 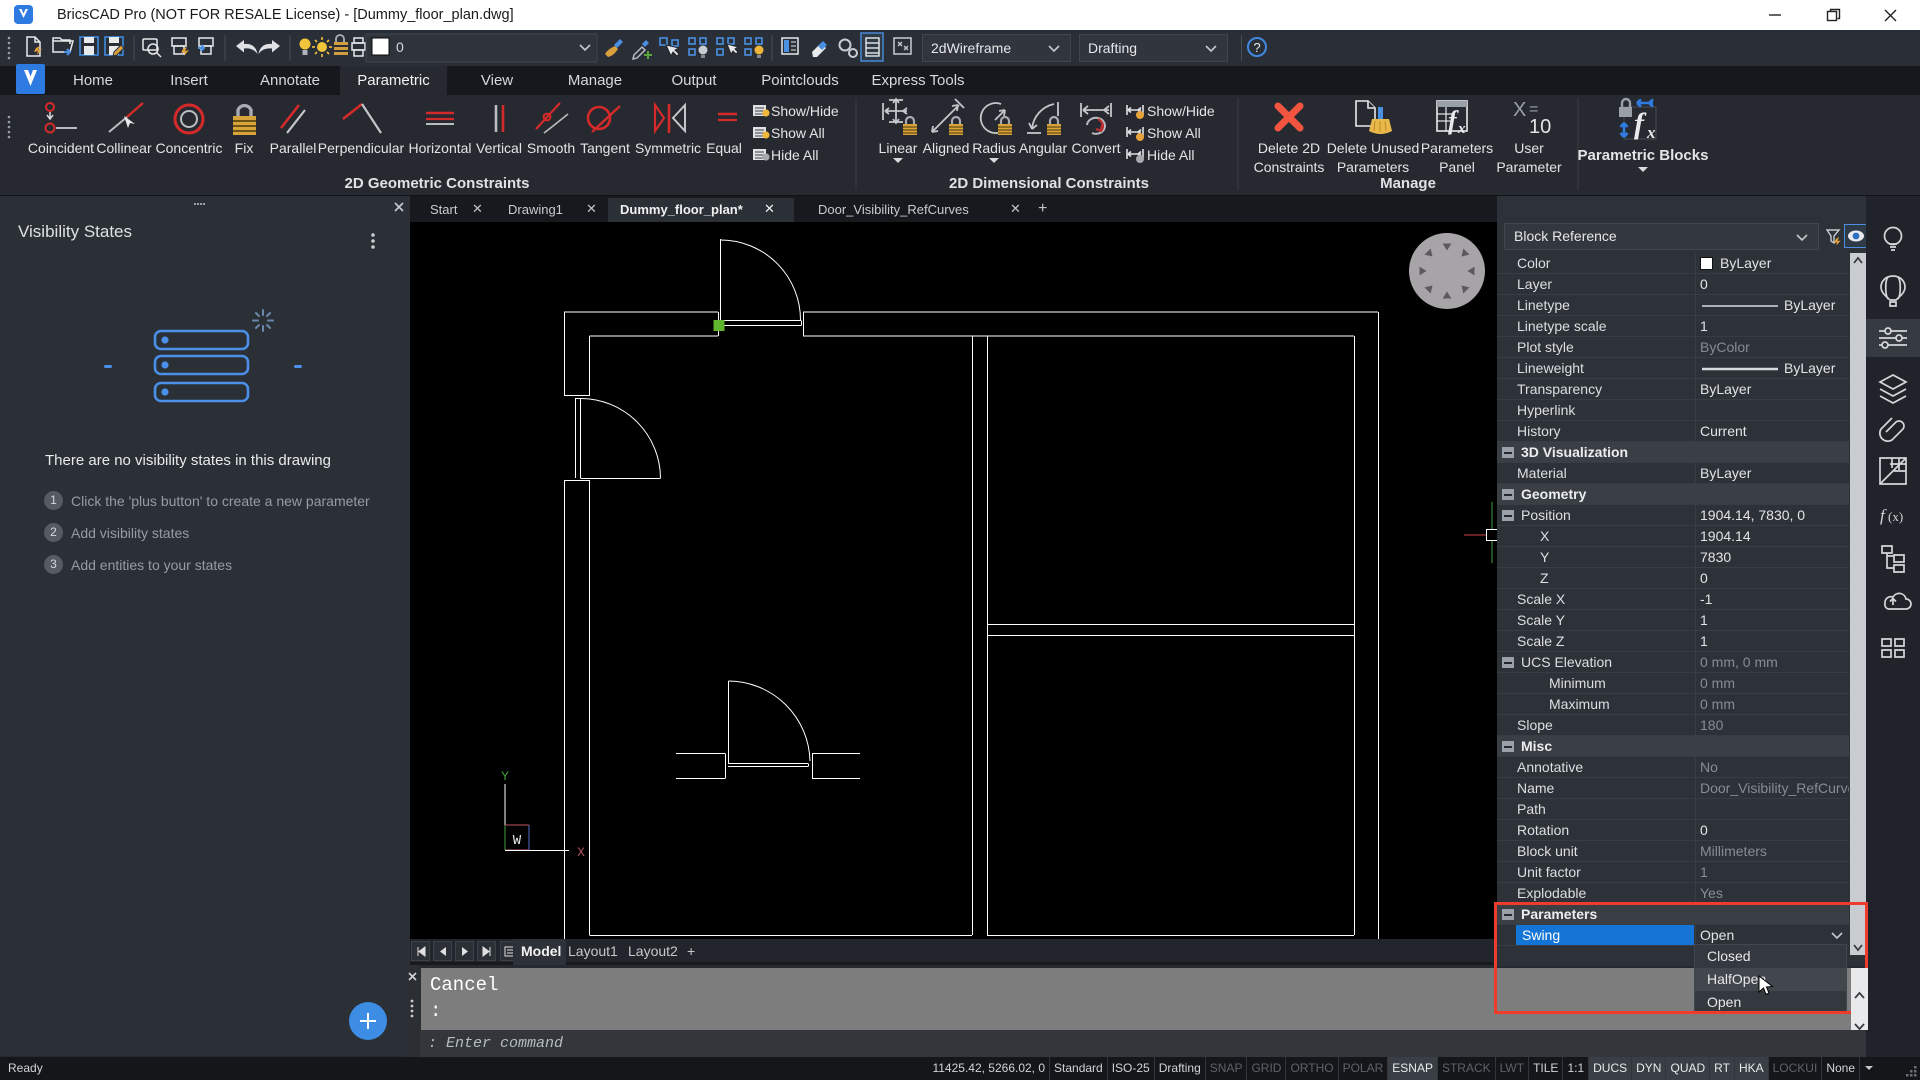 What do you see at coordinates (1540, 127) in the screenshot?
I see `svg-text: 10` at bounding box center [1540, 127].